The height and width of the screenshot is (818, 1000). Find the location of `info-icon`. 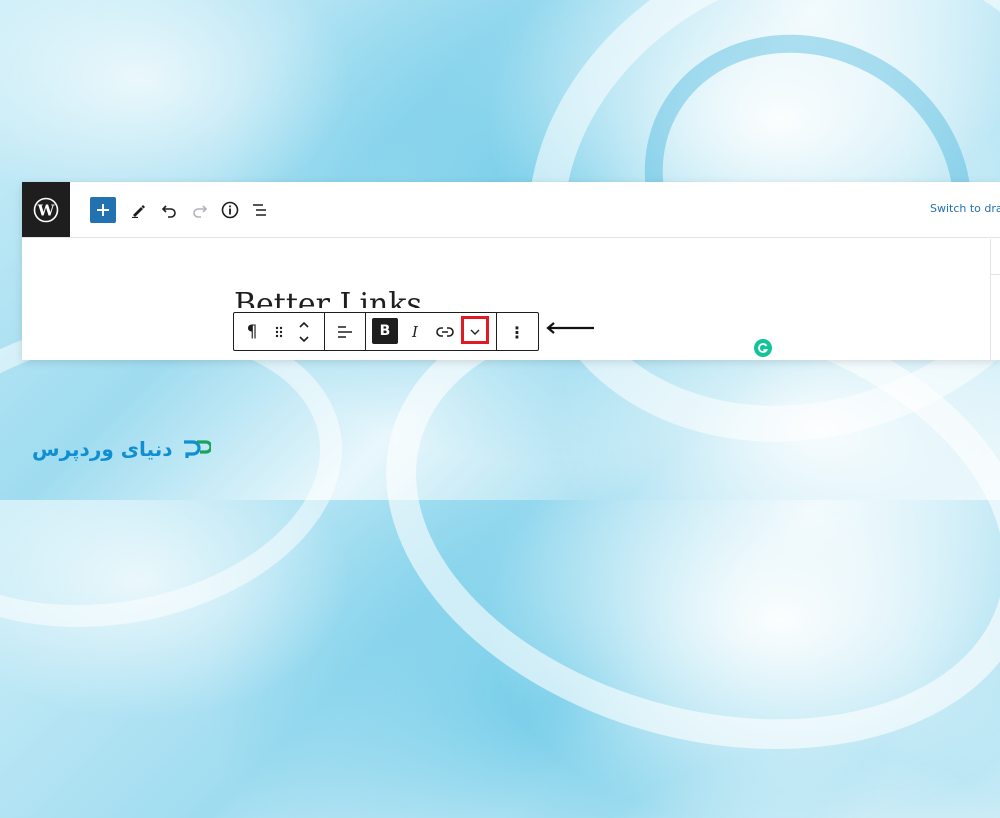

info-icon is located at coordinates (230, 210).